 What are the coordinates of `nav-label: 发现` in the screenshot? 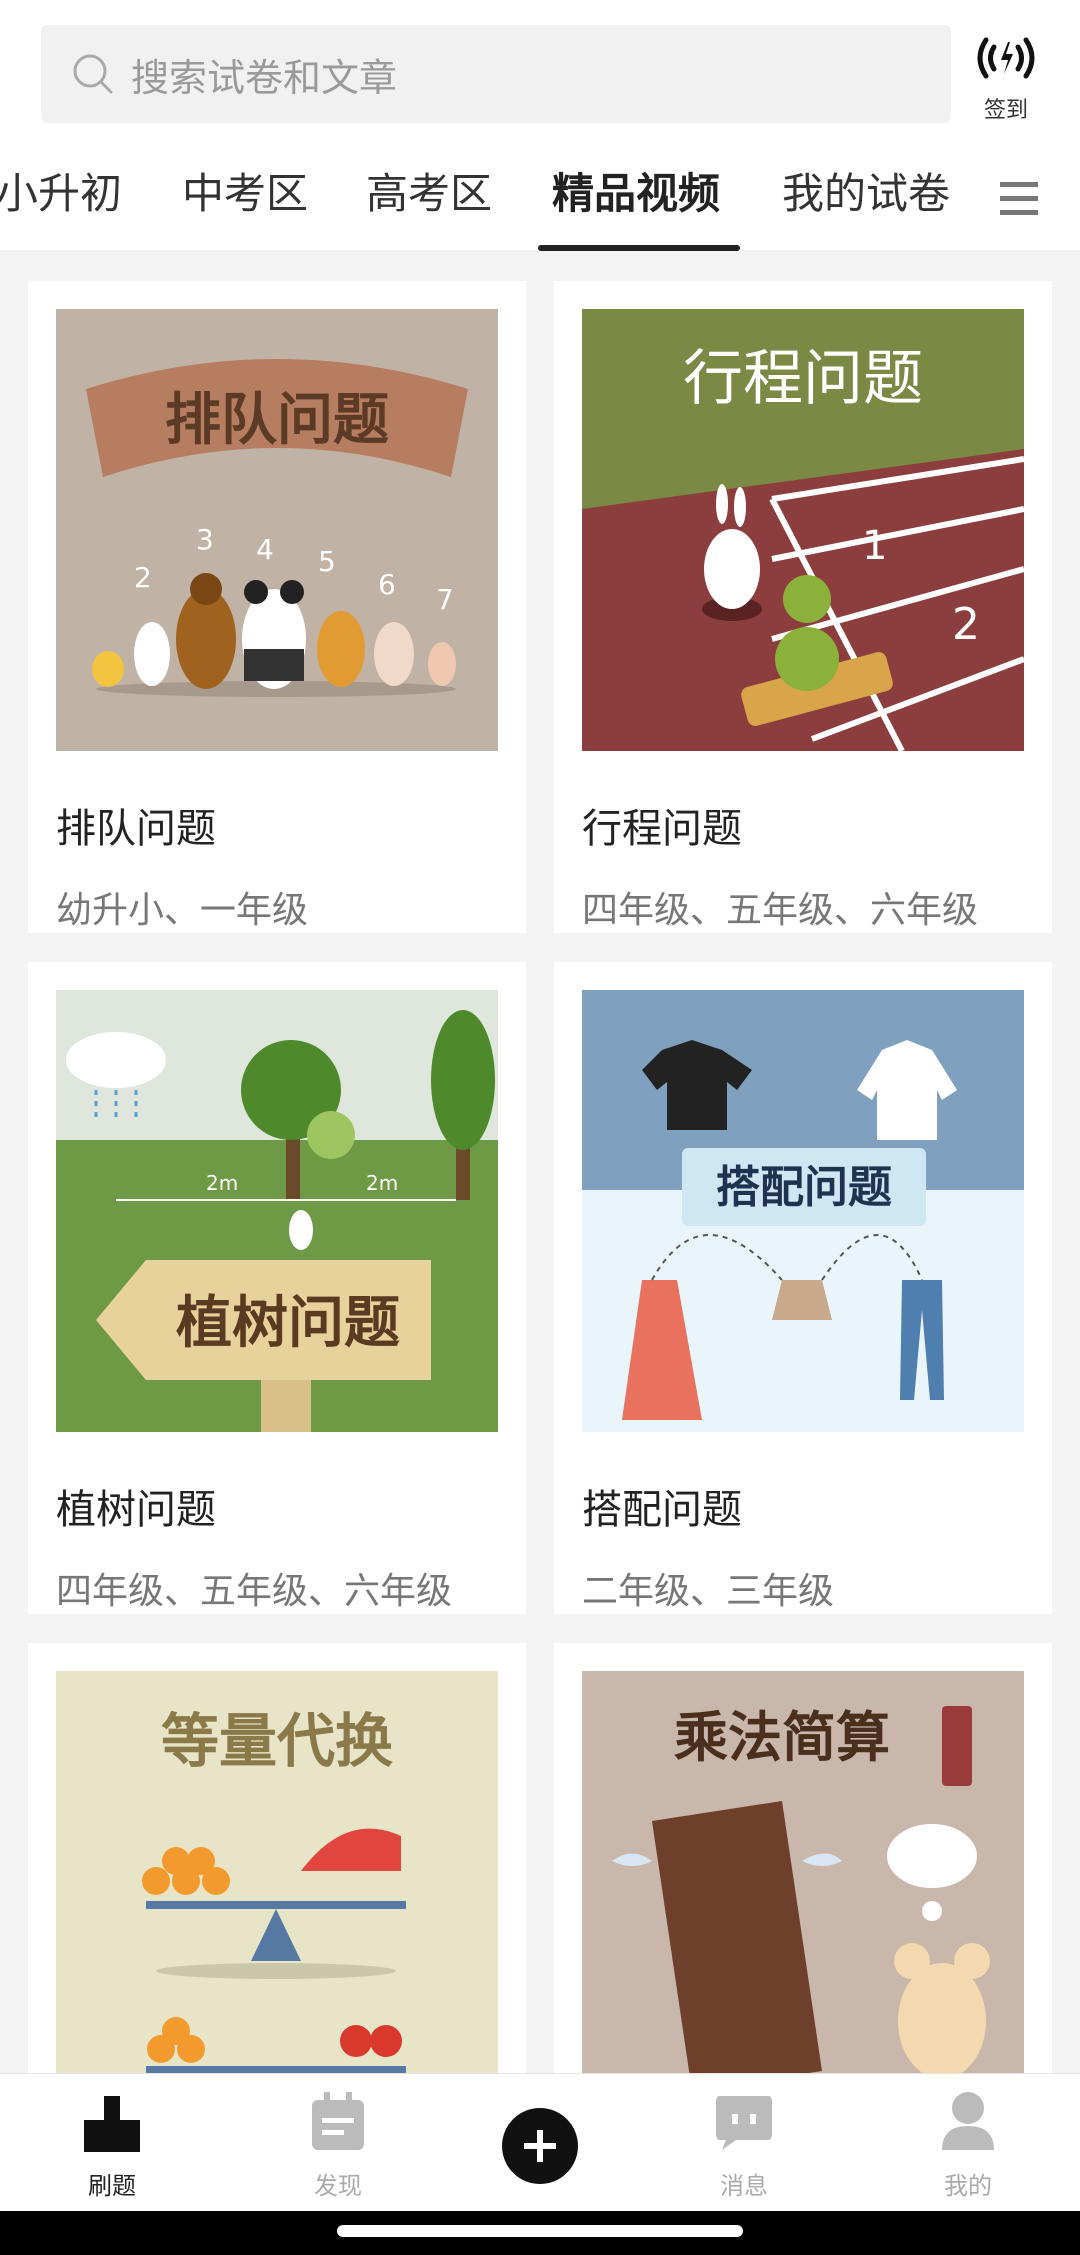 It's located at (338, 2186).